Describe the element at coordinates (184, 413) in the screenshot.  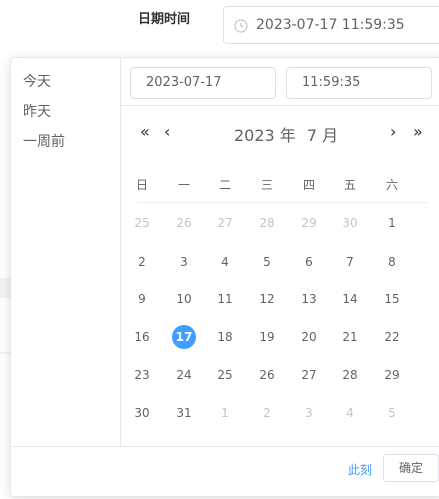
I see `calendar-day: 31` at that location.